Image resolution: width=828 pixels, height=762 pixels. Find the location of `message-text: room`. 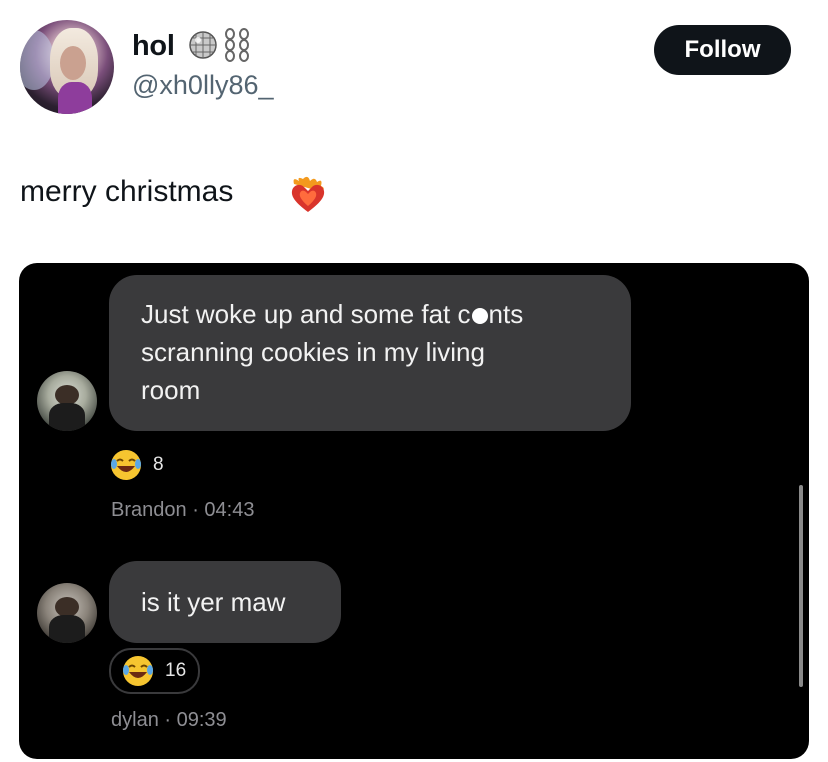

message-text: room is located at coordinates (171, 390).